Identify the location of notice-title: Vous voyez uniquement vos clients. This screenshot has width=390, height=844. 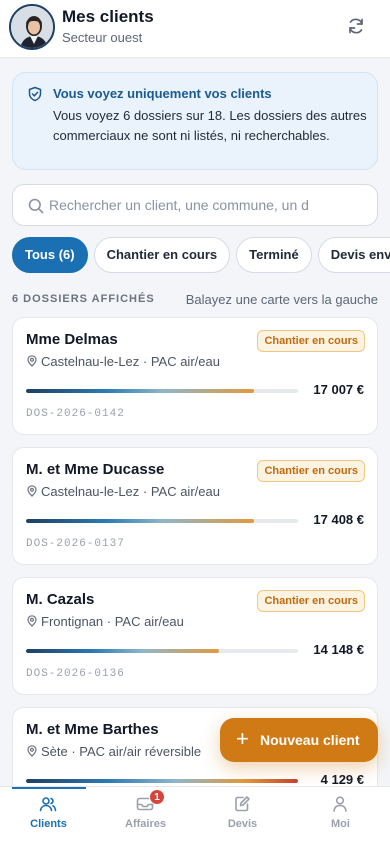
(162, 93).